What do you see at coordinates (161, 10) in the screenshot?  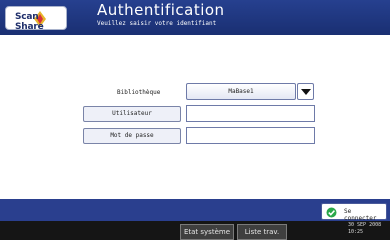 I see `page-title: Authentification` at bounding box center [161, 10].